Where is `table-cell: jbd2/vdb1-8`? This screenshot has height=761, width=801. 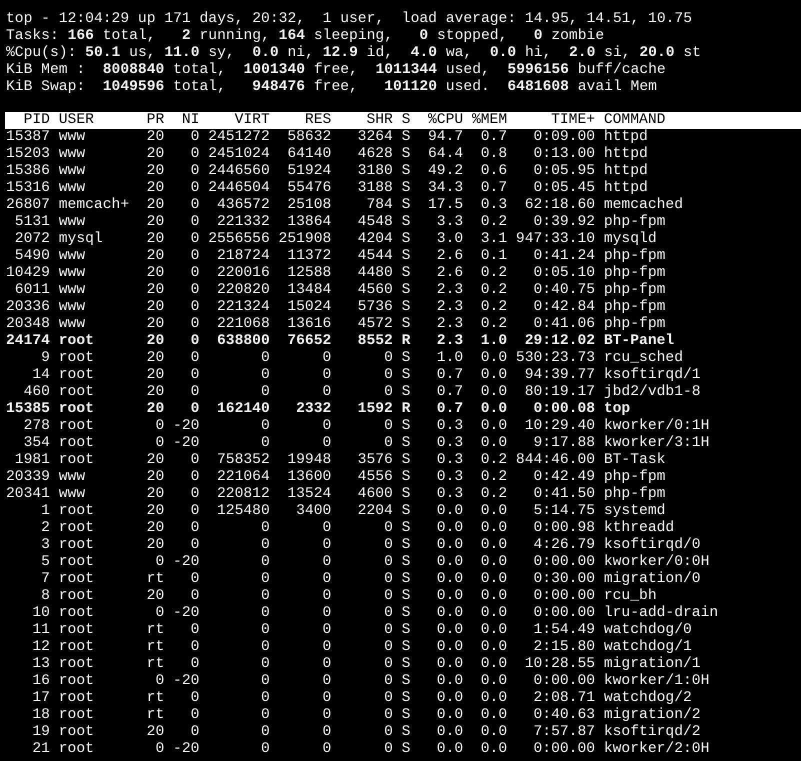 table-cell: jbd2/vdb1-8 is located at coordinates (652, 392).